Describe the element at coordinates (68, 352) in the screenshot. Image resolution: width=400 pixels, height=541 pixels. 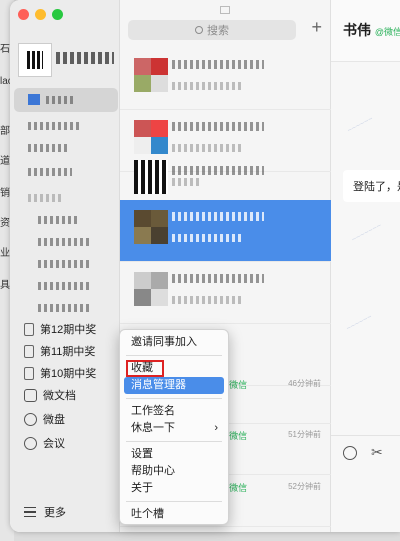
I see `sidebar-item-label: 第11期中奖` at that location.